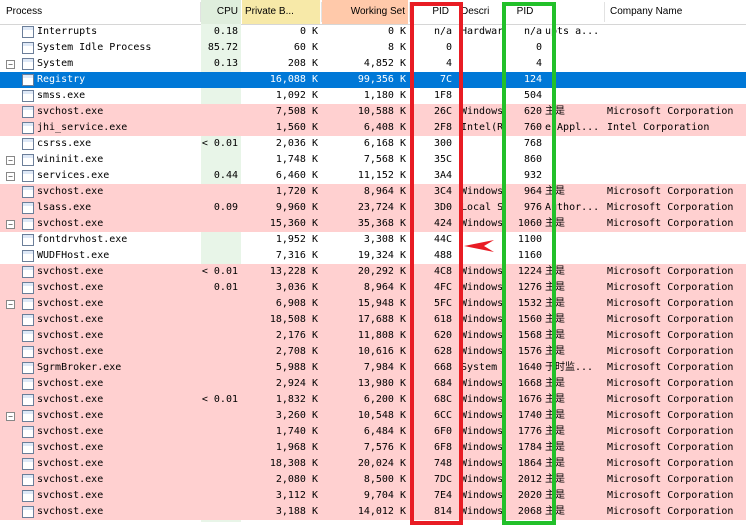  Describe the element at coordinates (384, 95) in the screenshot. I see `cell-working-set: 1,180 K` at that location.